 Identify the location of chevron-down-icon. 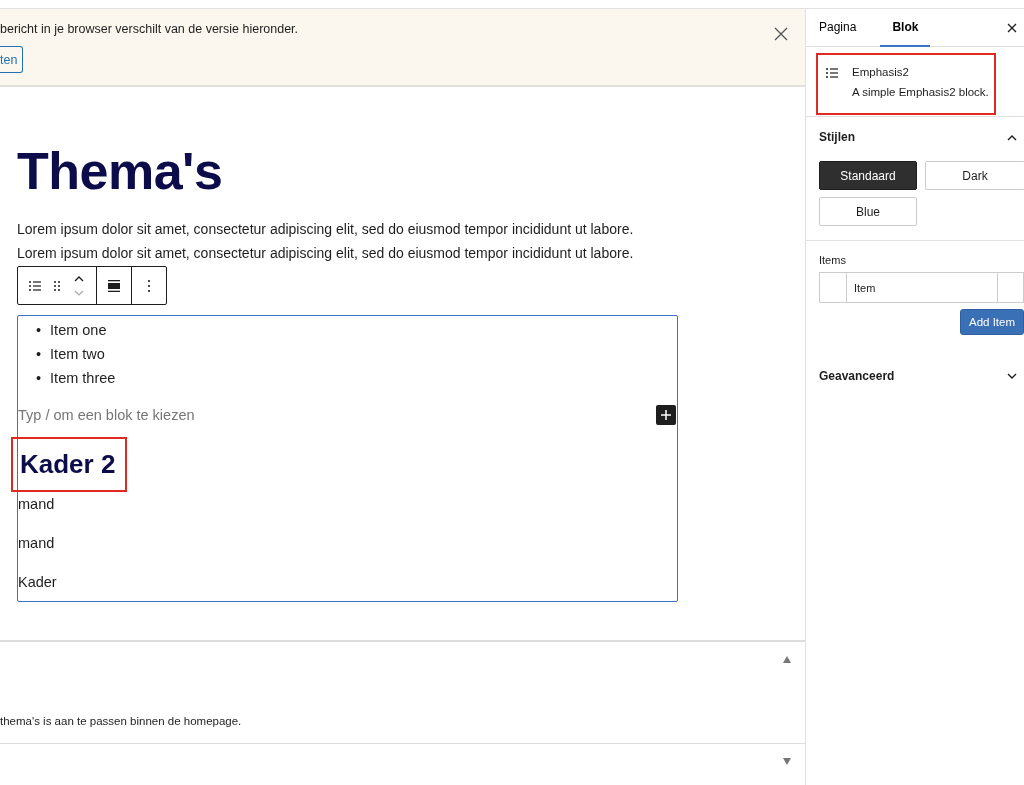
(1012, 376).